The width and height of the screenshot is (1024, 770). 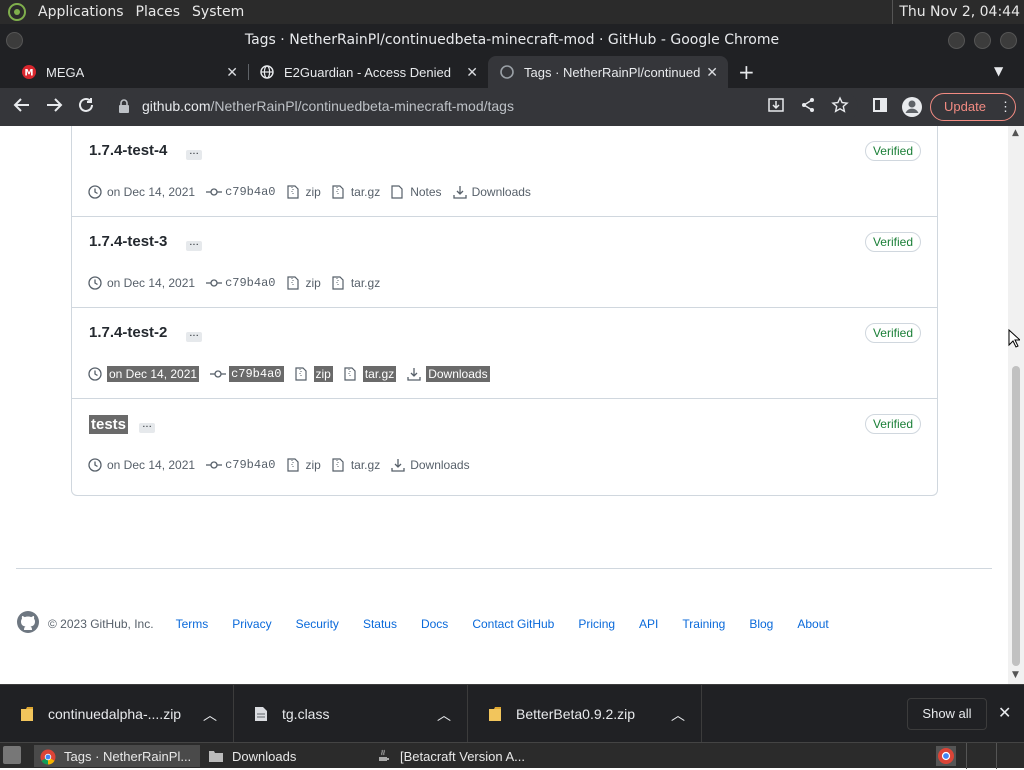 I want to click on minimize-button, so click(x=956, y=40).